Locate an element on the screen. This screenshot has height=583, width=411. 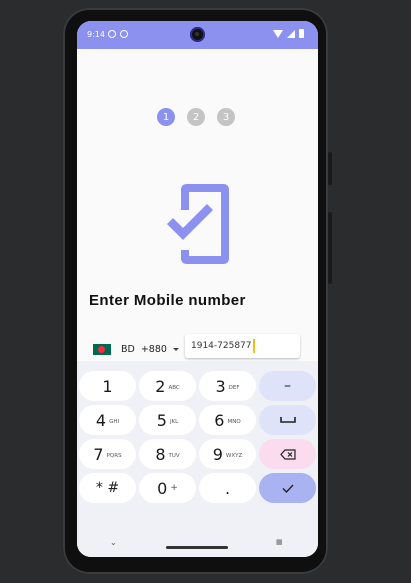
key-9-digit: 9 is located at coordinates (217, 454).